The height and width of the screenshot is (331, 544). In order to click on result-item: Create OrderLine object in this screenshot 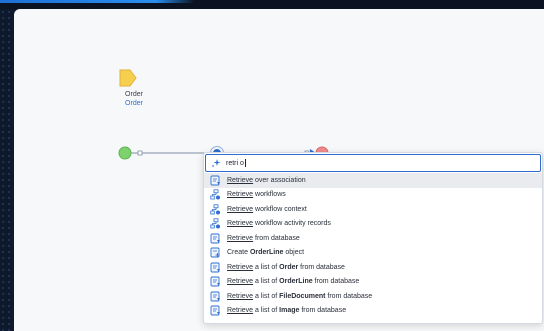, I will do `click(373, 253)`.